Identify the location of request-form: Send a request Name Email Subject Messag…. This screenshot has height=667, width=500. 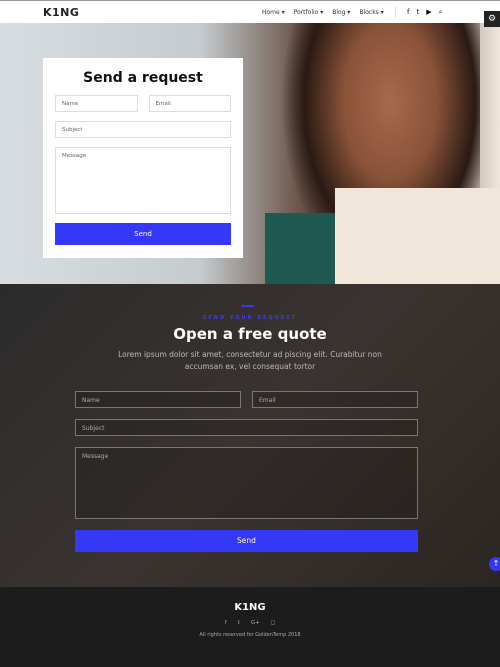
(143, 158).